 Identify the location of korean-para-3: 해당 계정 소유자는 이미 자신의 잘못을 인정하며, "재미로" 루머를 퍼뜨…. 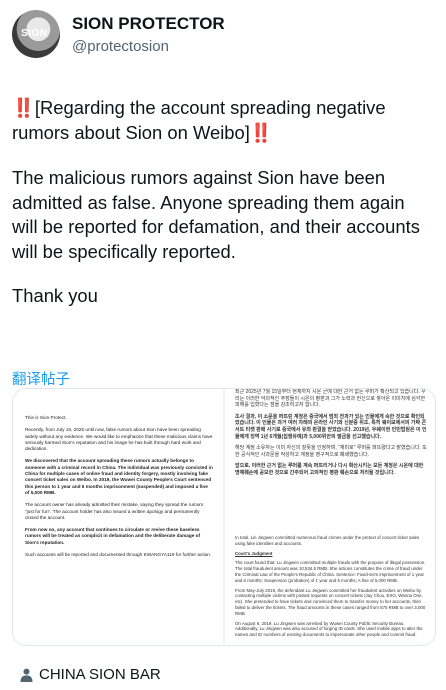
(331, 451).